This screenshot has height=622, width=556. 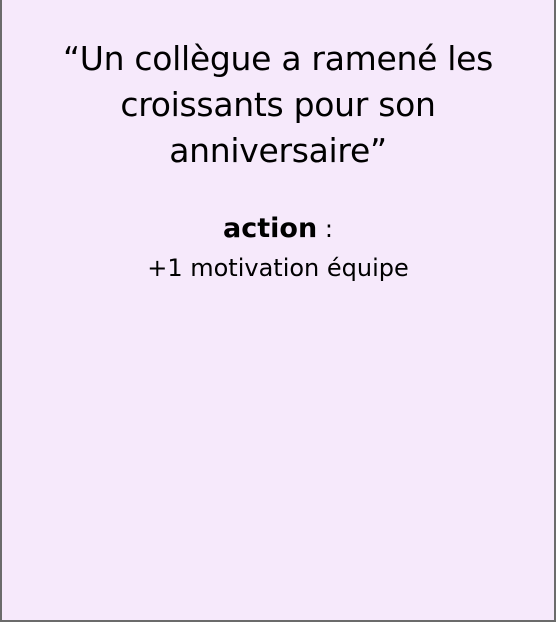 I want to click on action-effect: +1 motivation équipe, so click(x=278, y=268).